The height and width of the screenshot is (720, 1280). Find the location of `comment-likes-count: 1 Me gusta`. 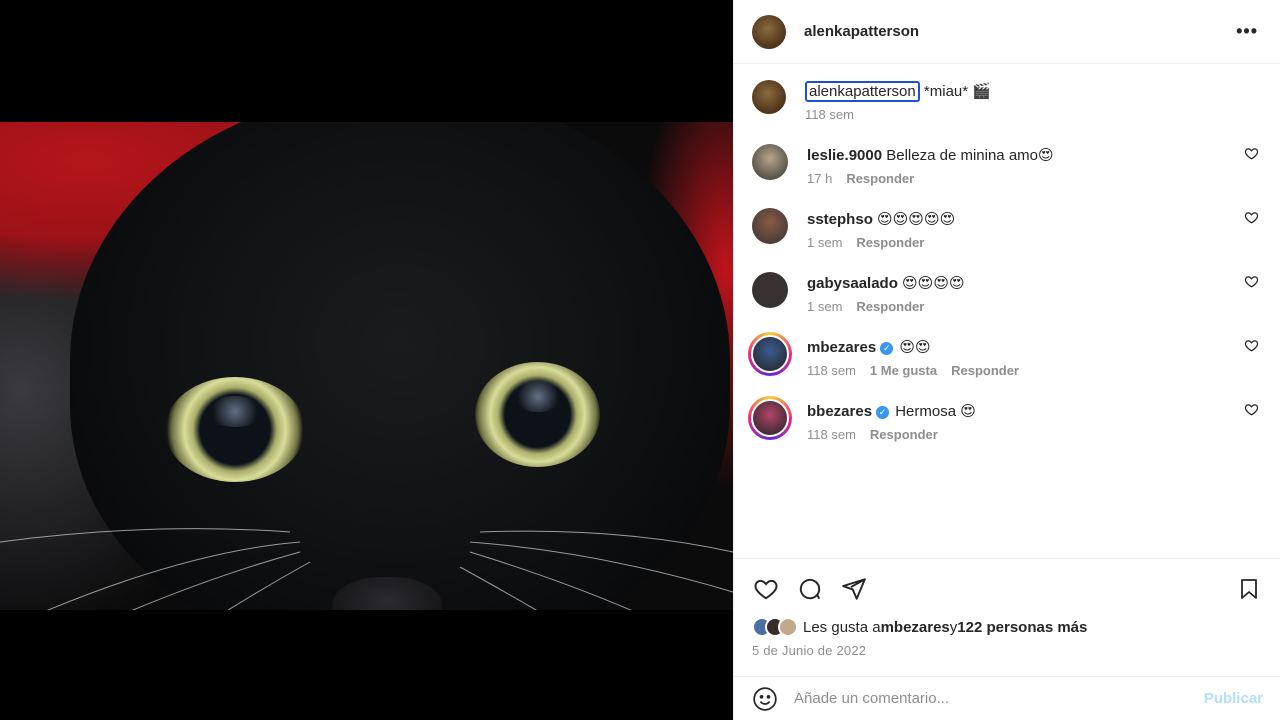

comment-likes-count: 1 Me gusta is located at coordinates (903, 370).